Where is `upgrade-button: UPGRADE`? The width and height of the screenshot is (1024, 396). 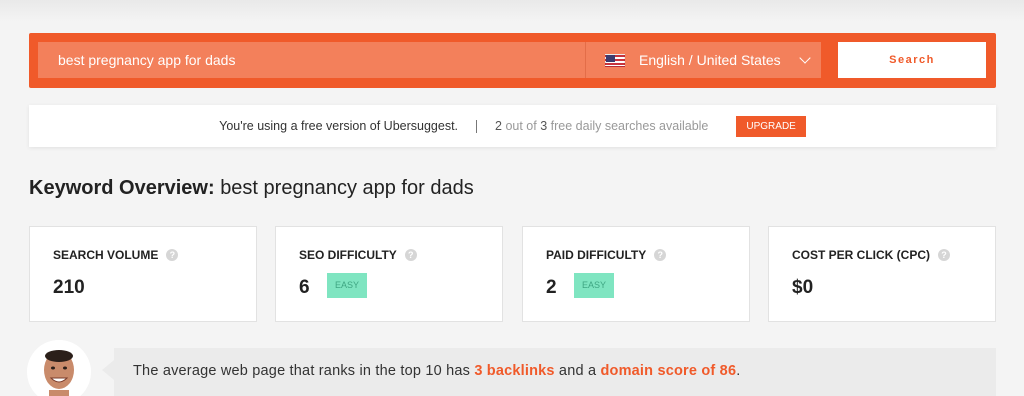 upgrade-button: UPGRADE is located at coordinates (771, 126).